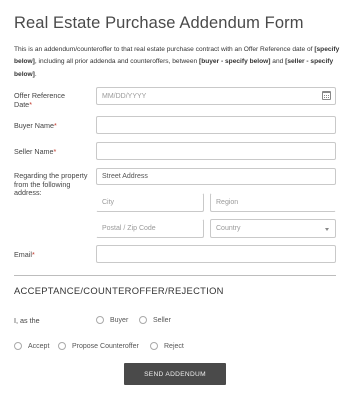  I want to click on radio-reject-label: Reject, so click(174, 346).